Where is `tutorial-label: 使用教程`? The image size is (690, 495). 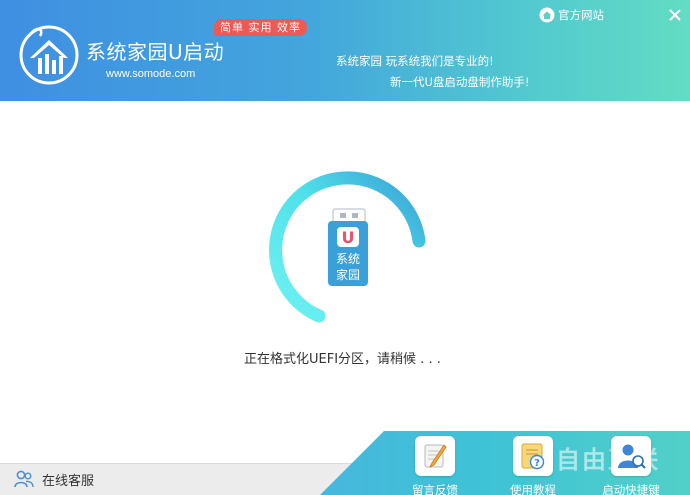
tutorial-label: 使用教程 is located at coordinates (533, 489).